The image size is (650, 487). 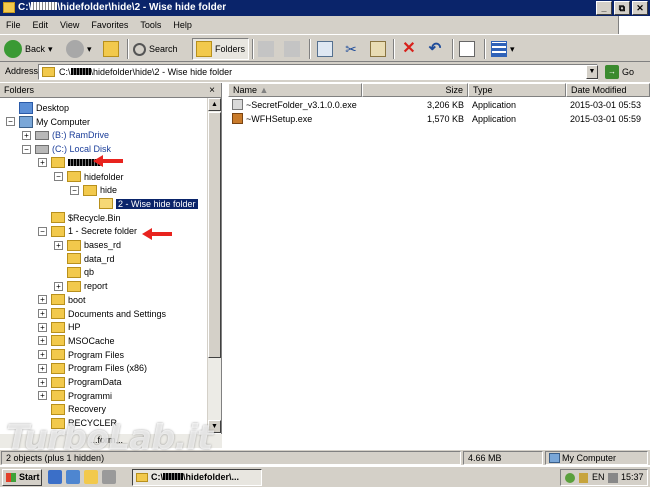 I want to click on close-icon: ×, so click(x=212, y=90).